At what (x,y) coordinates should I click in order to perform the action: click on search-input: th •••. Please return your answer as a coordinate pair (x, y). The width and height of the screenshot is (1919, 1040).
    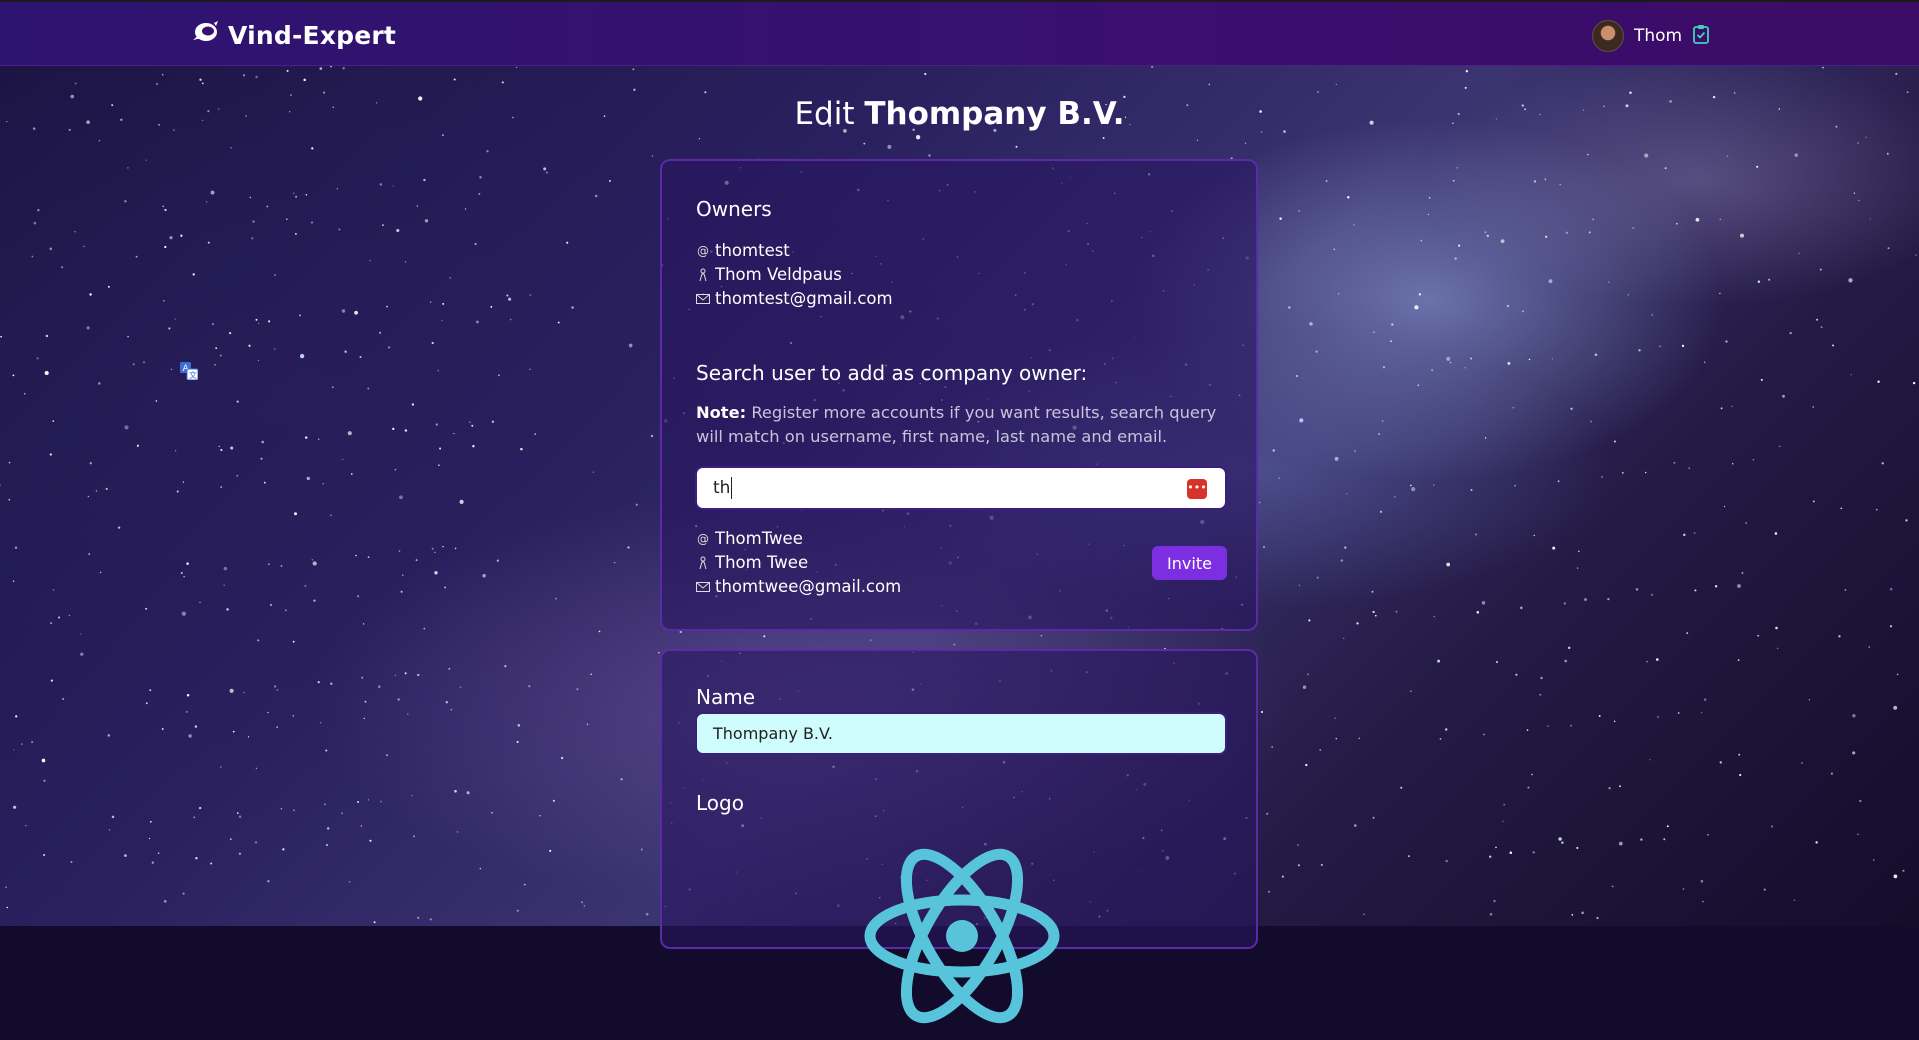
    Looking at the image, I should click on (961, 488).